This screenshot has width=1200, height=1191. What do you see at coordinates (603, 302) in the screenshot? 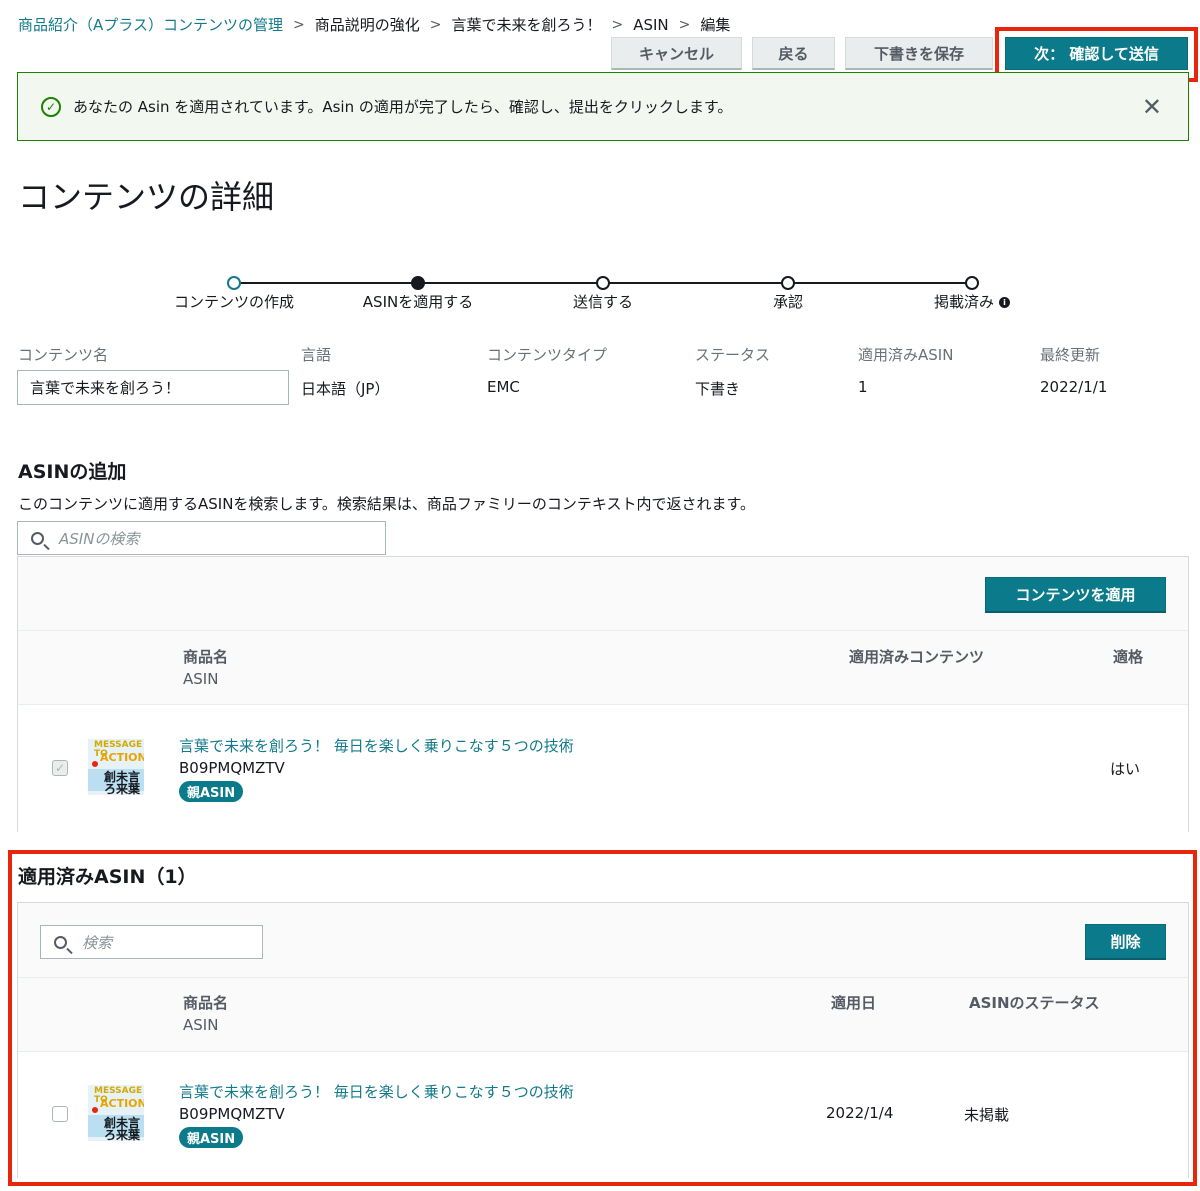
I see `step-label-submit: 送信する` at bounding box center [603, 302].